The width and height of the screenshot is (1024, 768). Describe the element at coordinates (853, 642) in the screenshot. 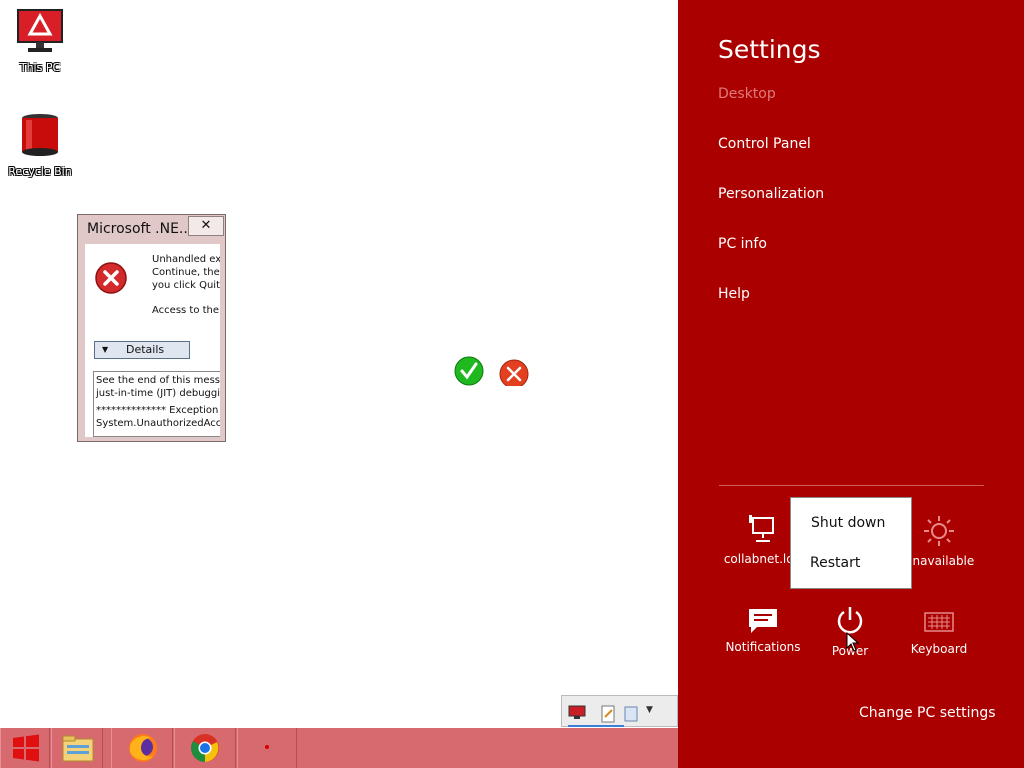

I see `mouse-cursor-icon` at that location.